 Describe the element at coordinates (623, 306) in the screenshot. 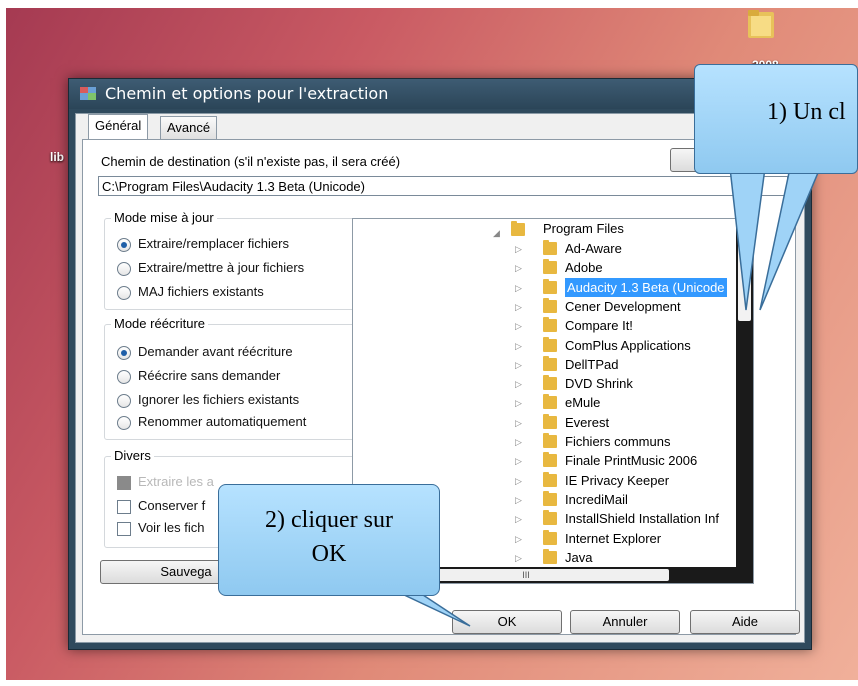

I see `tree-item-label: Cener Development` at that location.